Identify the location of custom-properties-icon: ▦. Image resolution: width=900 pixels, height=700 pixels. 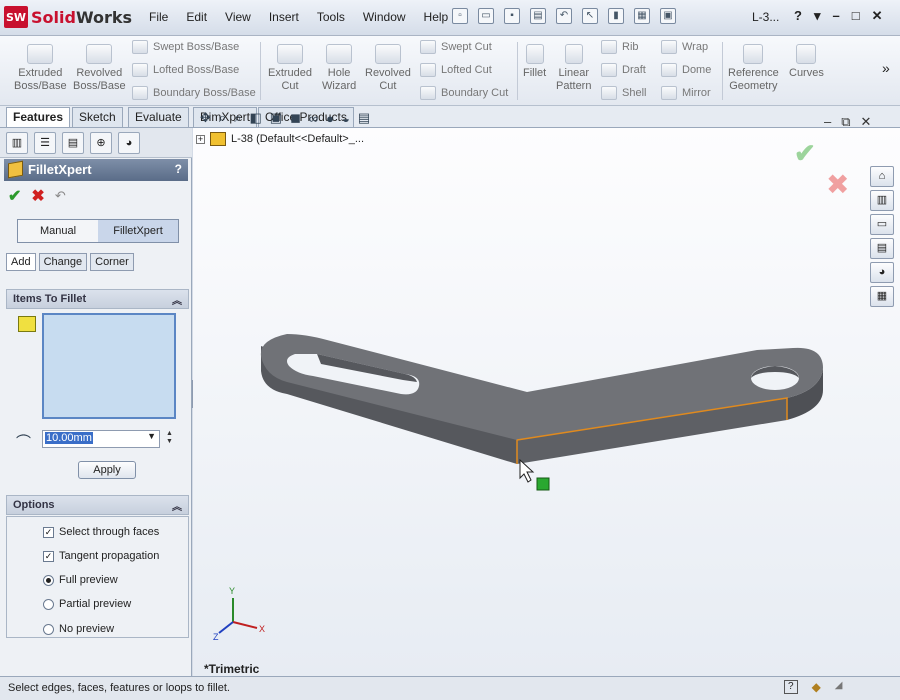
(882, 296).